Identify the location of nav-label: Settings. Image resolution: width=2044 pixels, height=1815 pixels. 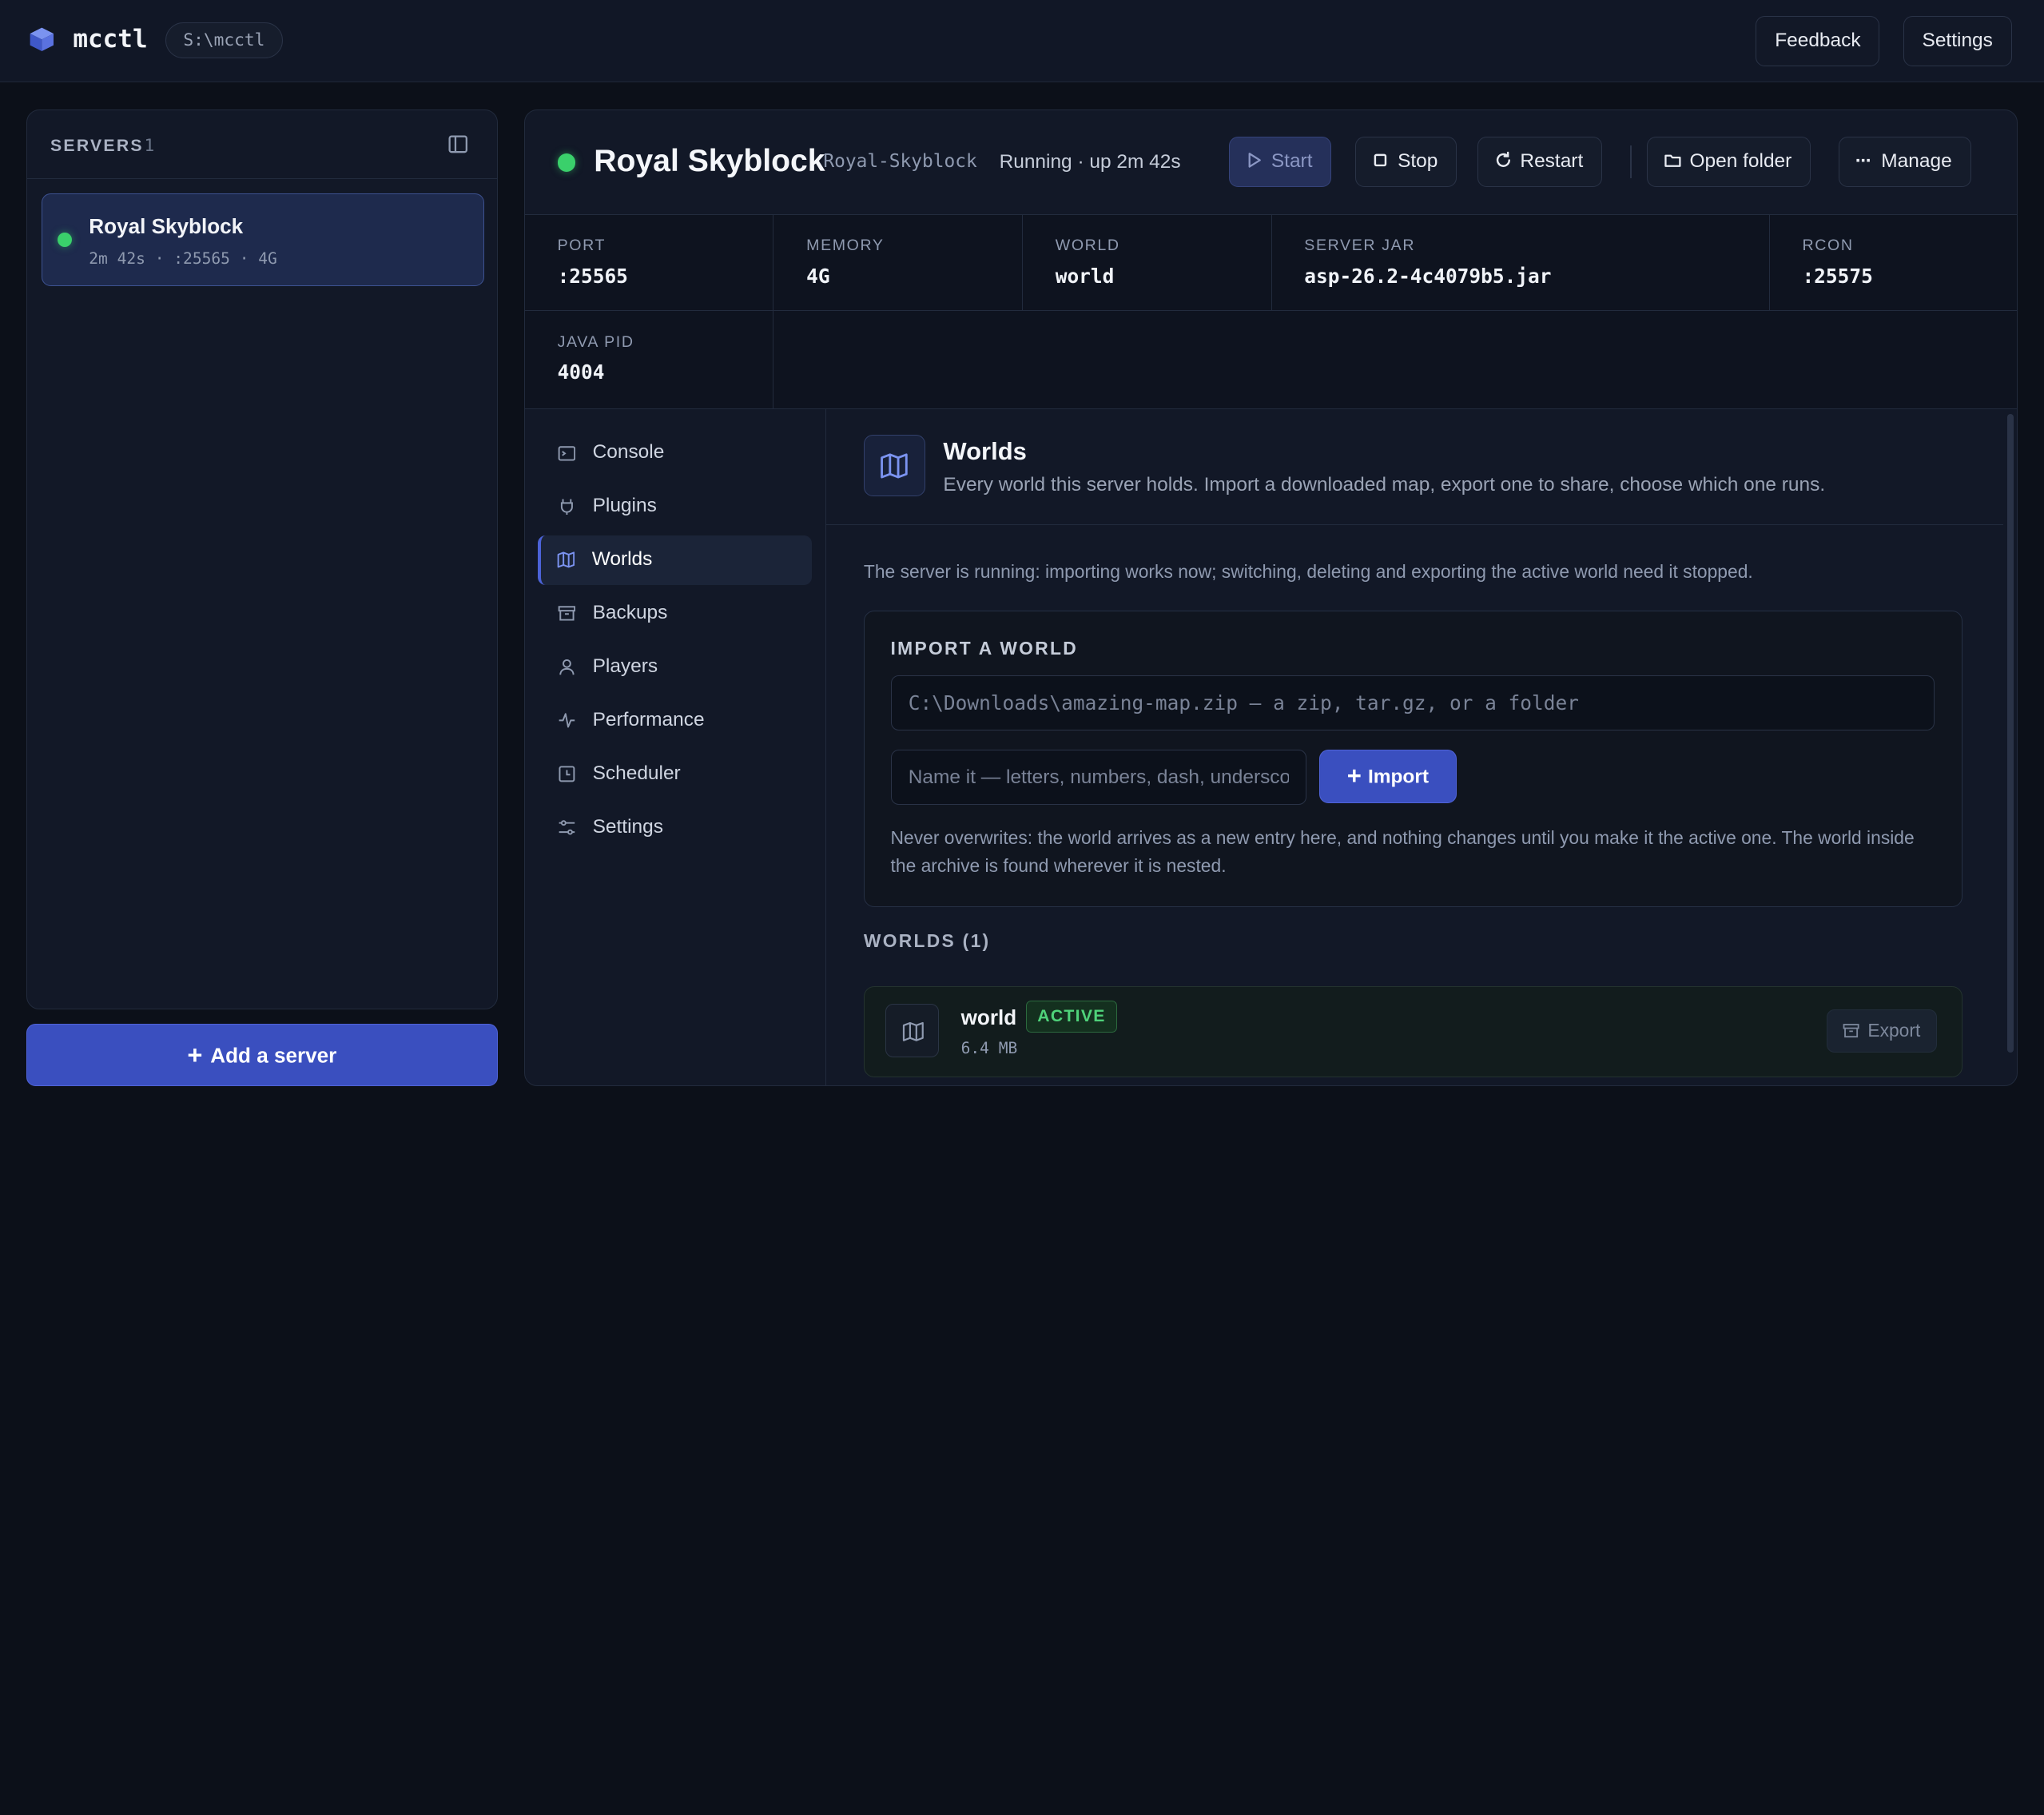
(627, 826).